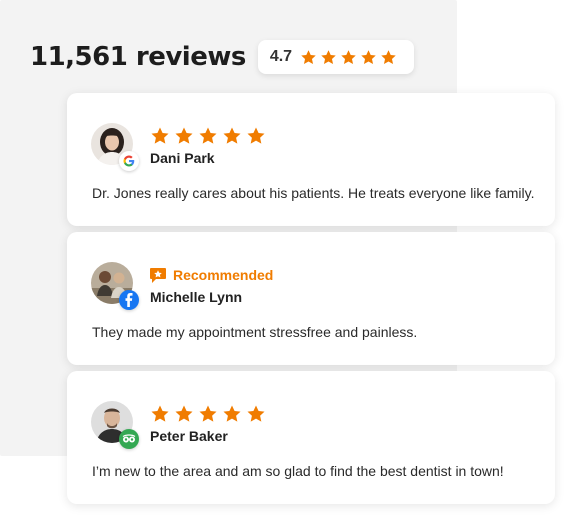  I want to click on facebook-icon, so click(129, 300).